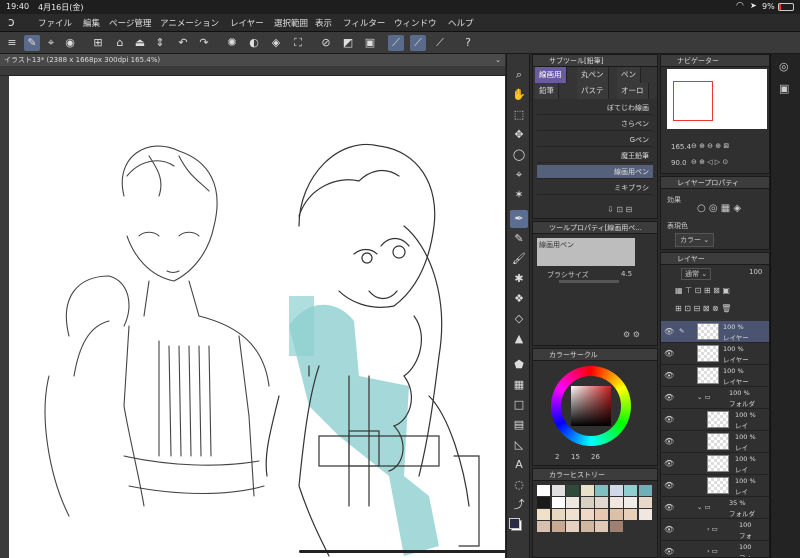 Image resolution: width=800 pixels, height=558 pixels. Describe the element at coordinates (254, 43) in the screenshot. I see `clear-icon: ◐` at that location.